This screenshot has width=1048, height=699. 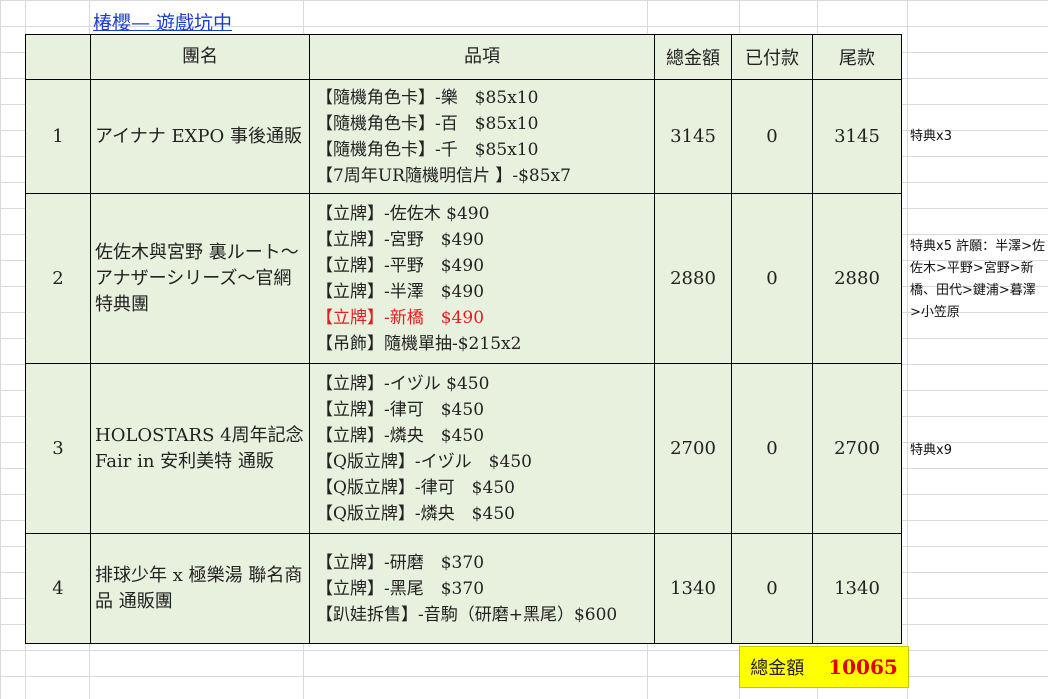 What do you see at coordinates (400, 562) in the screenshot?
I see `item-line: 【立牌】-研磨 $370` at bounding box center [400, 562].